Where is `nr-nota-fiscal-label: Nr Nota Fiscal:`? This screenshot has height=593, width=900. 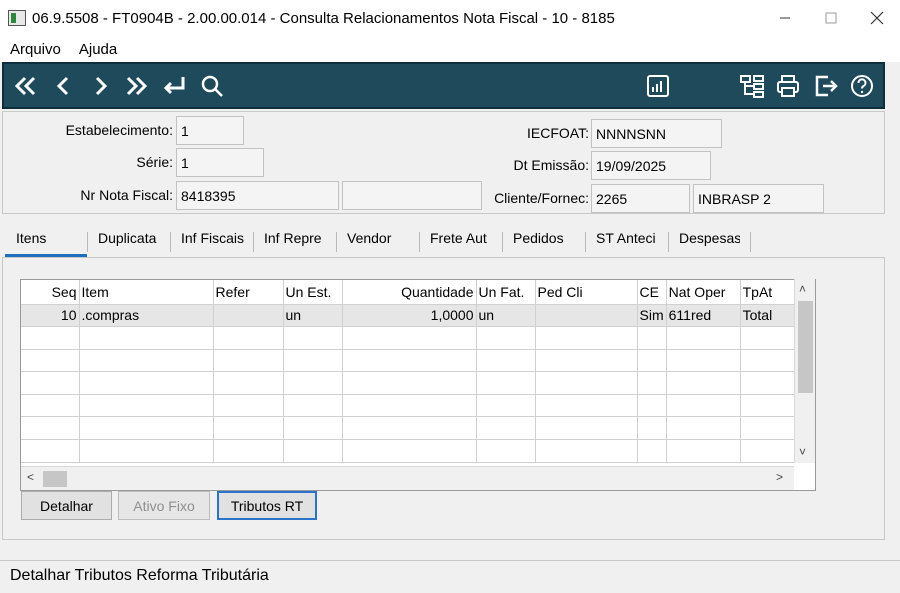 nr-nota-fiscal-label: Nr Nota Fiscal: is located at coordinates (126, 195).